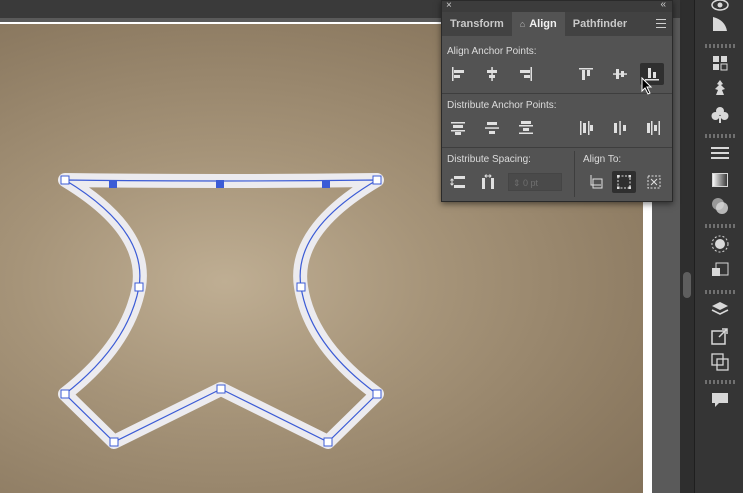 The height and width of the screenshot is (493, 743). What do you see at coordinates (720, 400) in the screenshot?
I see `comments-icon` at bounding box center [720, 400].